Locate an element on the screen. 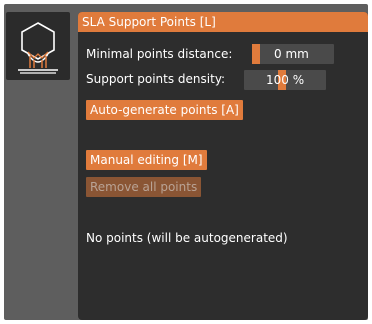 The width and height of the screenshot is (372, 324). min-distance-slider-grab is located at coordinates (256, 54).